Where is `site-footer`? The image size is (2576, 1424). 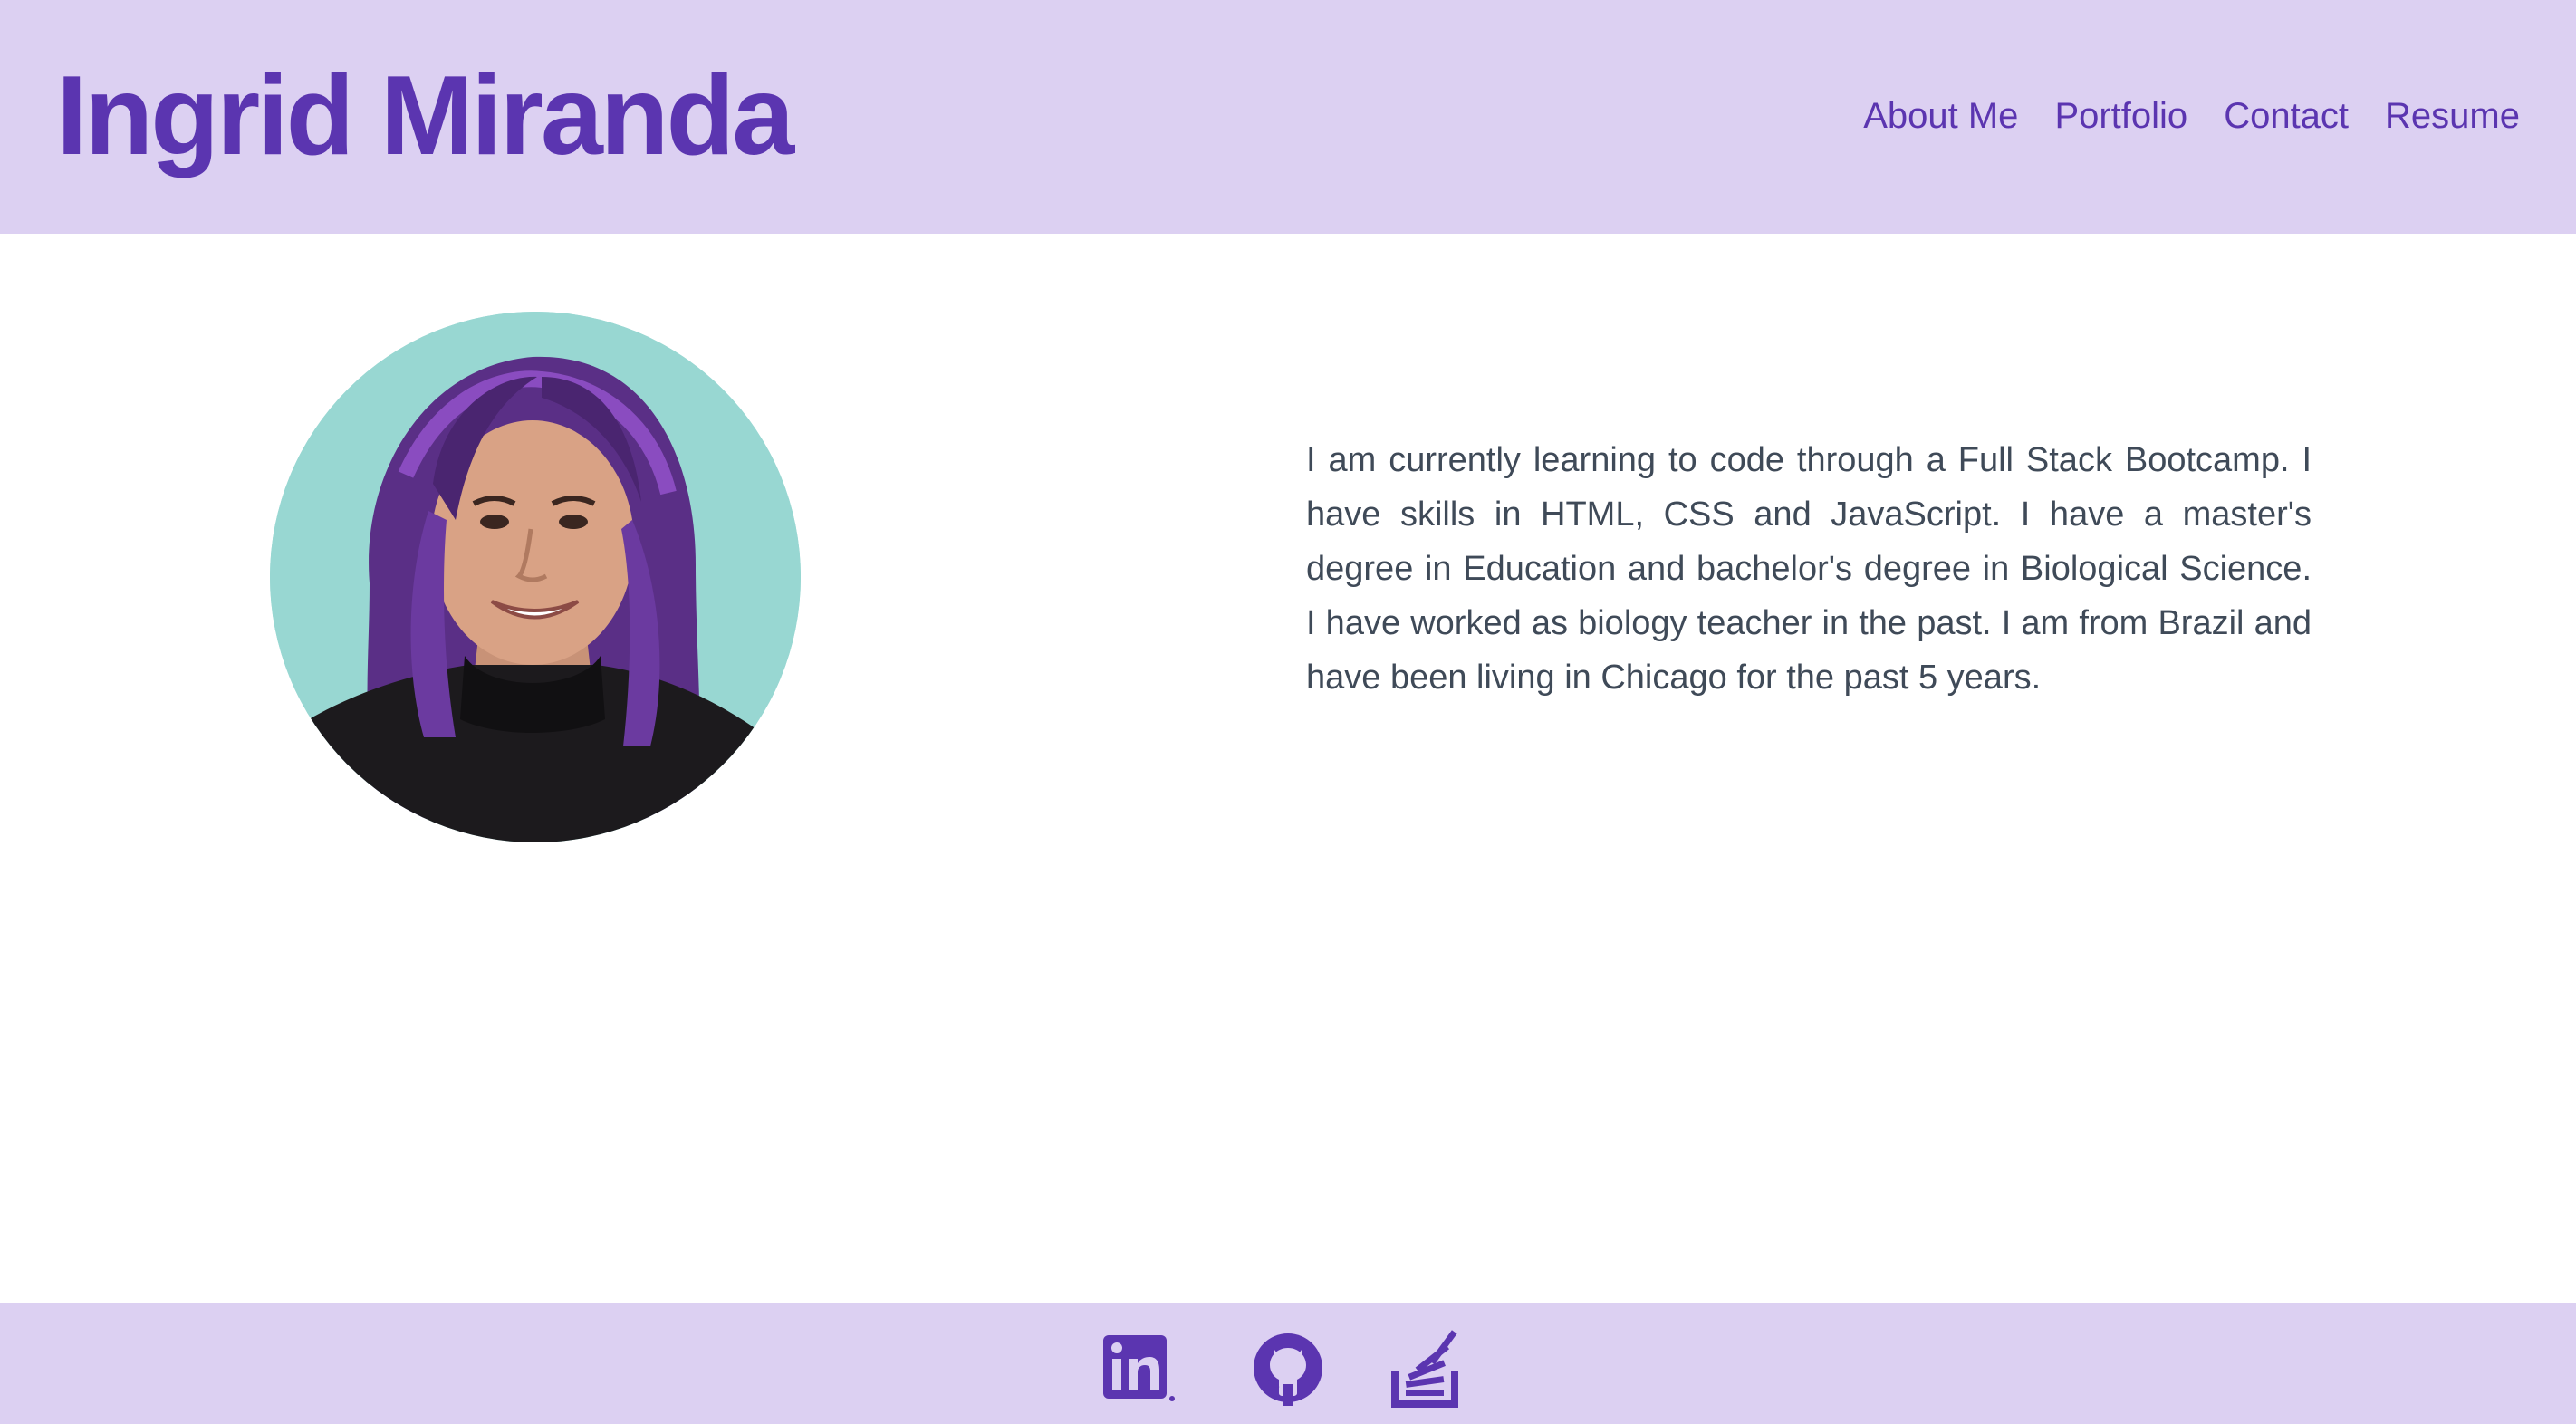 site-footer is located at coordinates (1288, 1363).